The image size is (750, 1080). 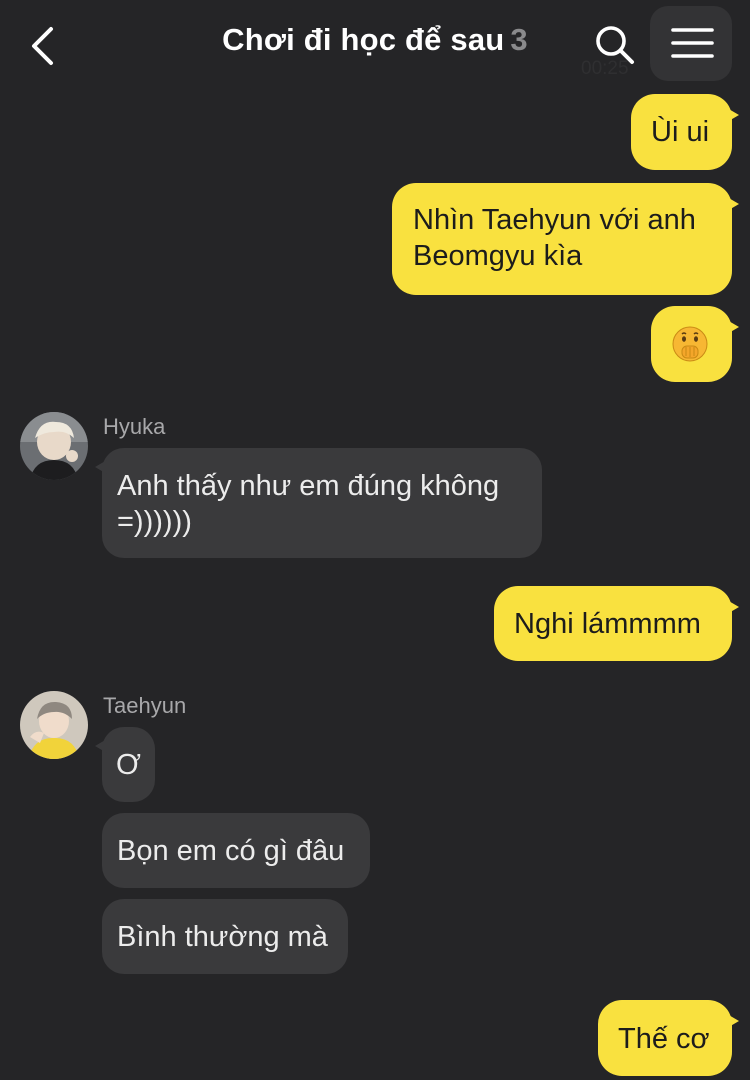 What do you see at coordinates (134, 426) in the screenshot?
I see `sender-name: Hyuka` at bounding box center [134, 426].